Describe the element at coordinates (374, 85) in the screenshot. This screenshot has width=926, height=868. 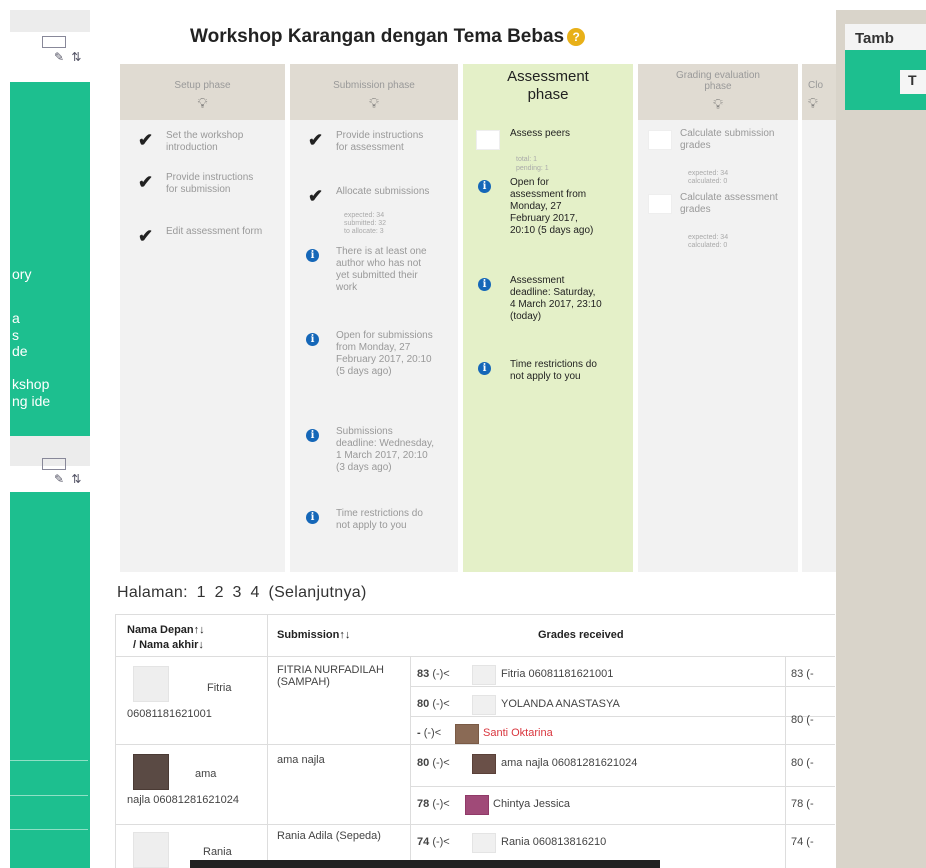
I see `phase-name: Submission phase` at that location.